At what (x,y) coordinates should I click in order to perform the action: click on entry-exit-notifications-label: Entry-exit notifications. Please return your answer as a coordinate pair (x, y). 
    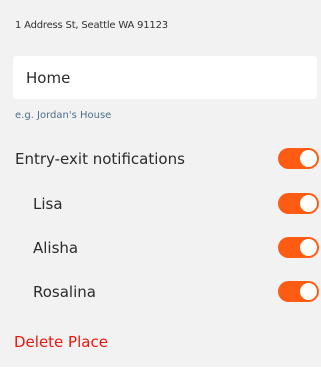
    Looking at the image, I should click on (100, 159).